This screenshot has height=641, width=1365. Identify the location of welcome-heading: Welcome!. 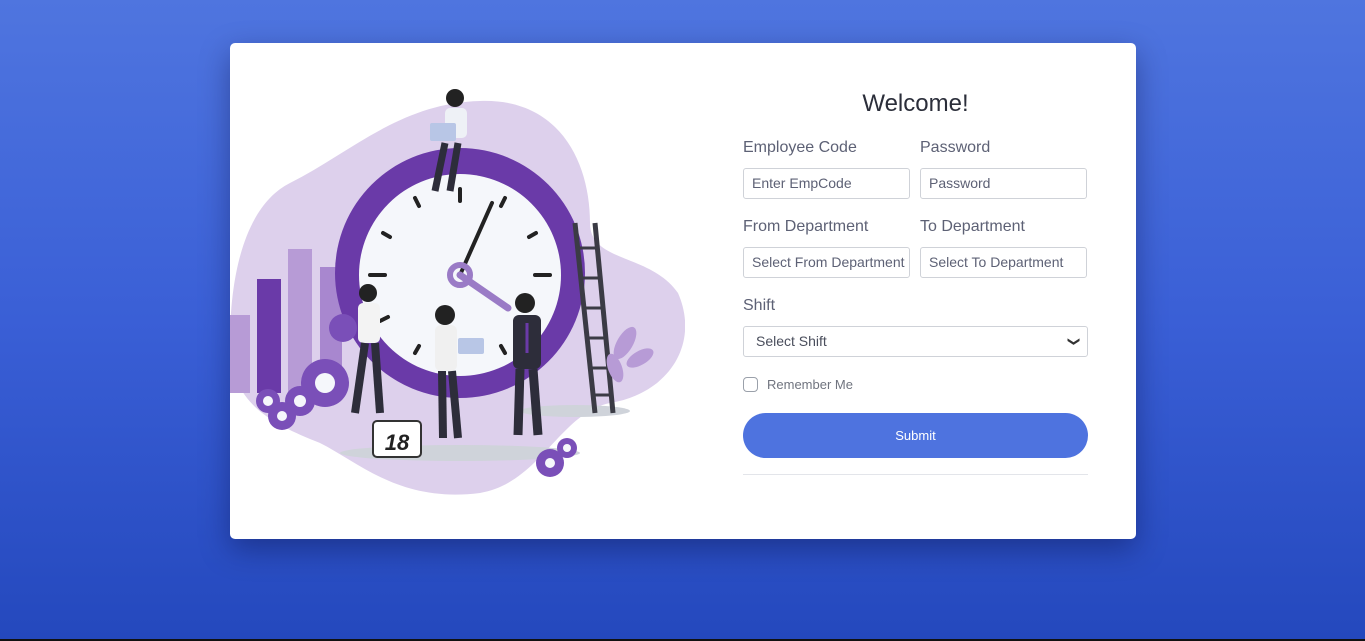
(915, 103).